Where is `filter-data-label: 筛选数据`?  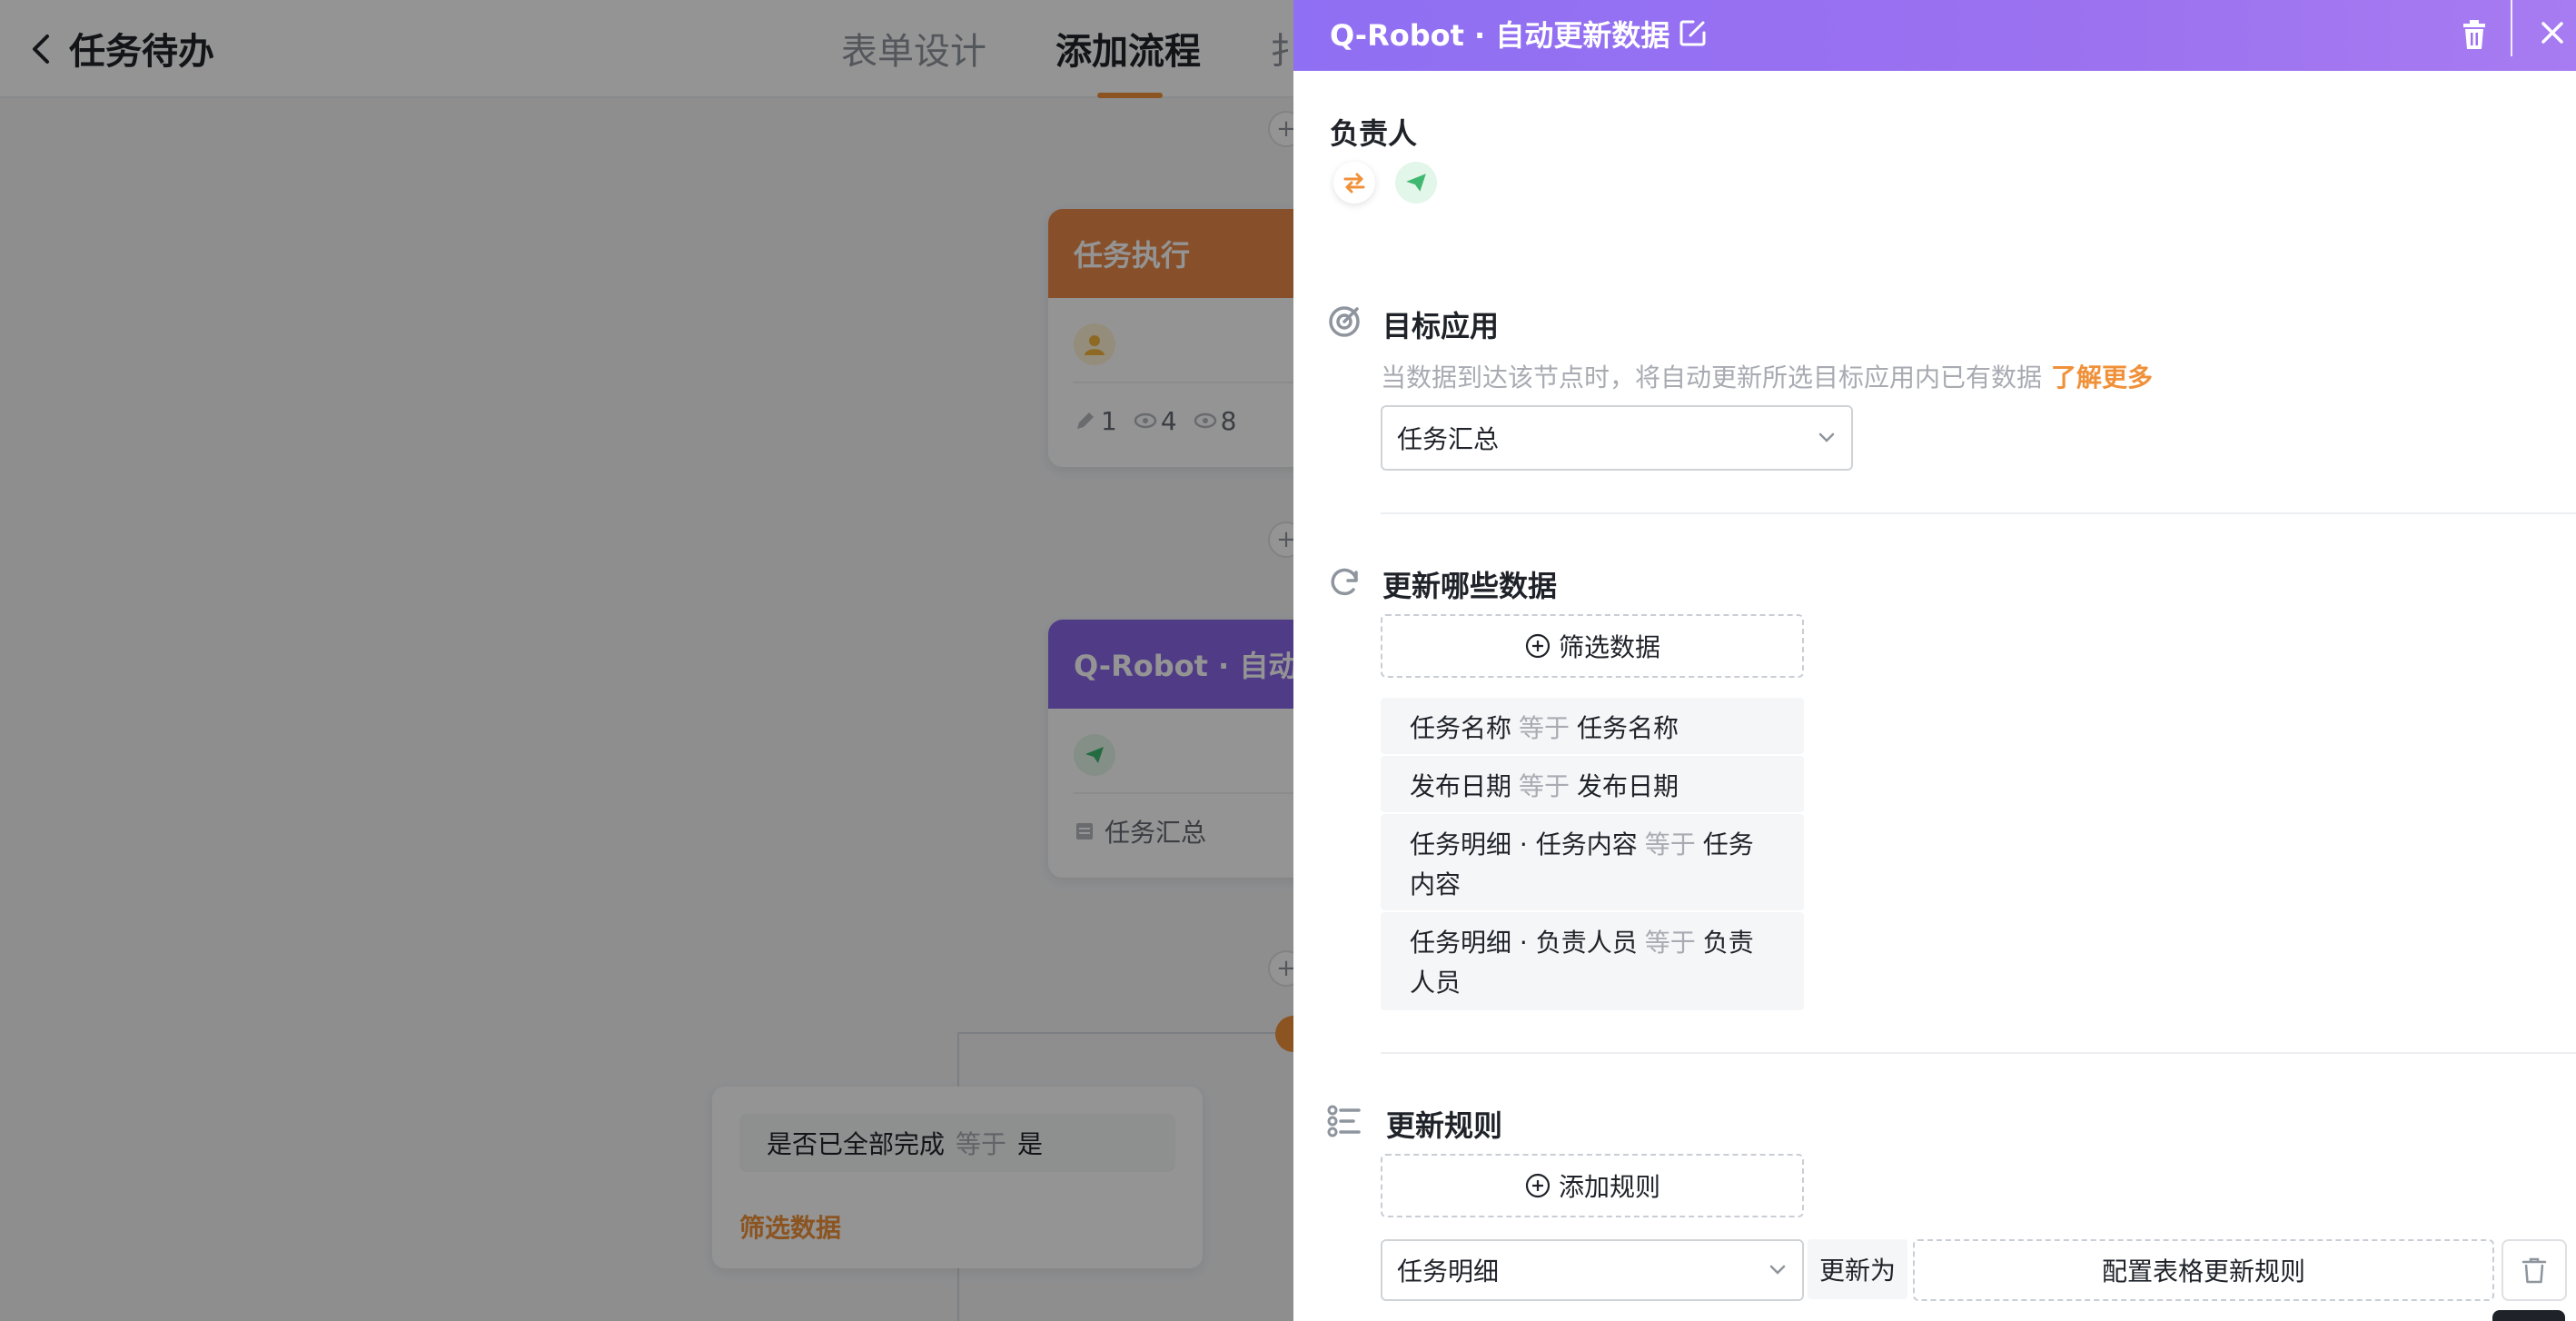 filter-data-label: 筛选数据 is located at coordinates (1609, 647).